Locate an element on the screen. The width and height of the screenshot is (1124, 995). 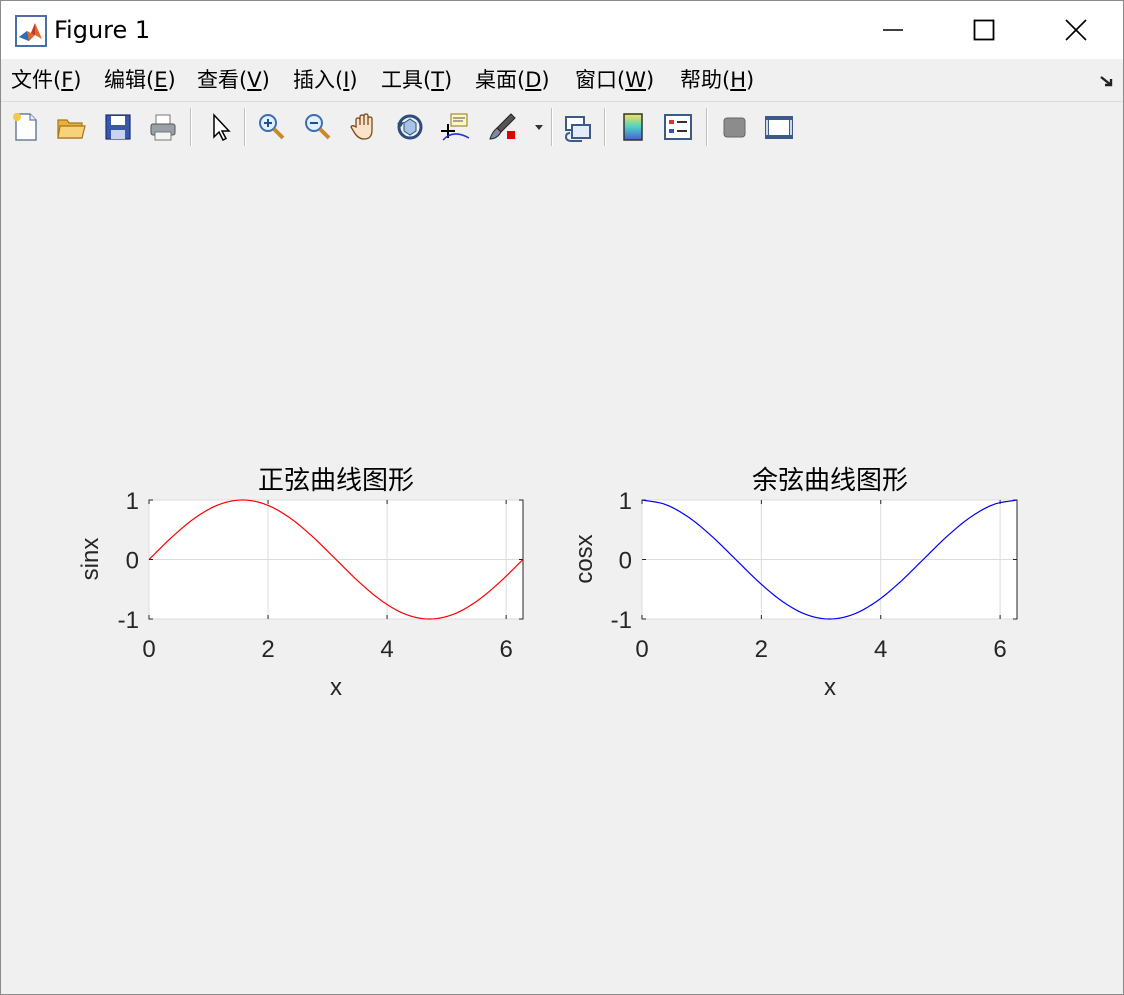
zoom-in-button is located at coordinates (271, 127).